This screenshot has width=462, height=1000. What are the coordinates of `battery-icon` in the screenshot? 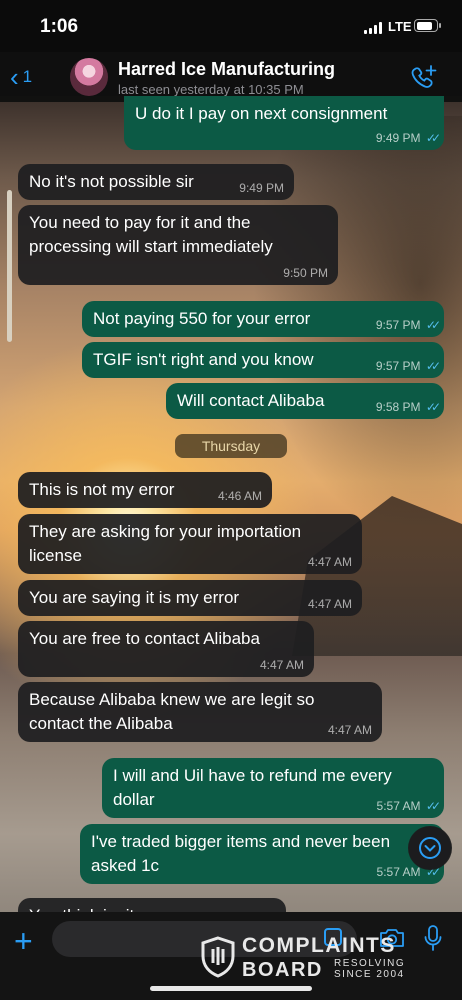 It's located at (427, 25).